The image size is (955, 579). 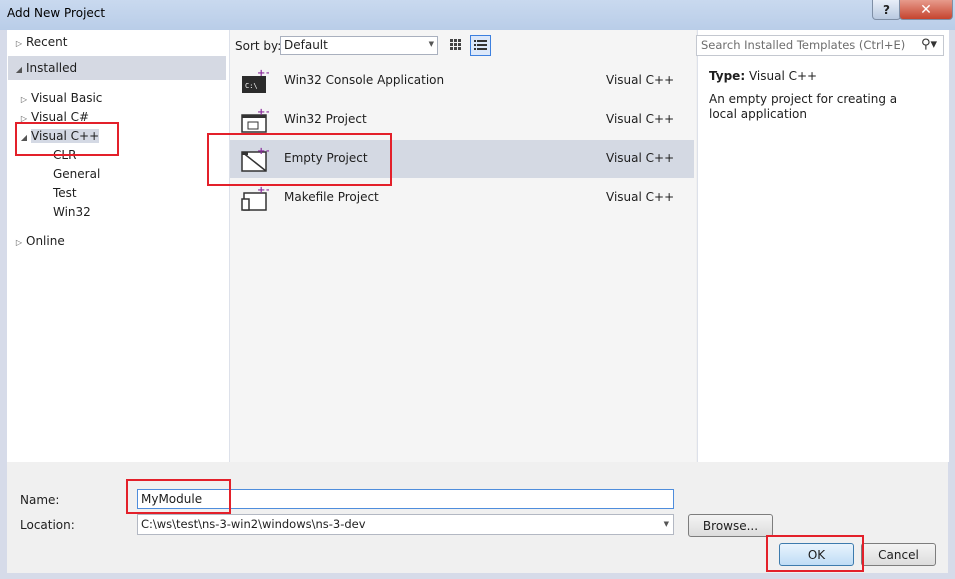 What do you see at coordinates (45, 241) in the screenshot?
I see `nav-online-label: Online` at bounding box center [45, 241].